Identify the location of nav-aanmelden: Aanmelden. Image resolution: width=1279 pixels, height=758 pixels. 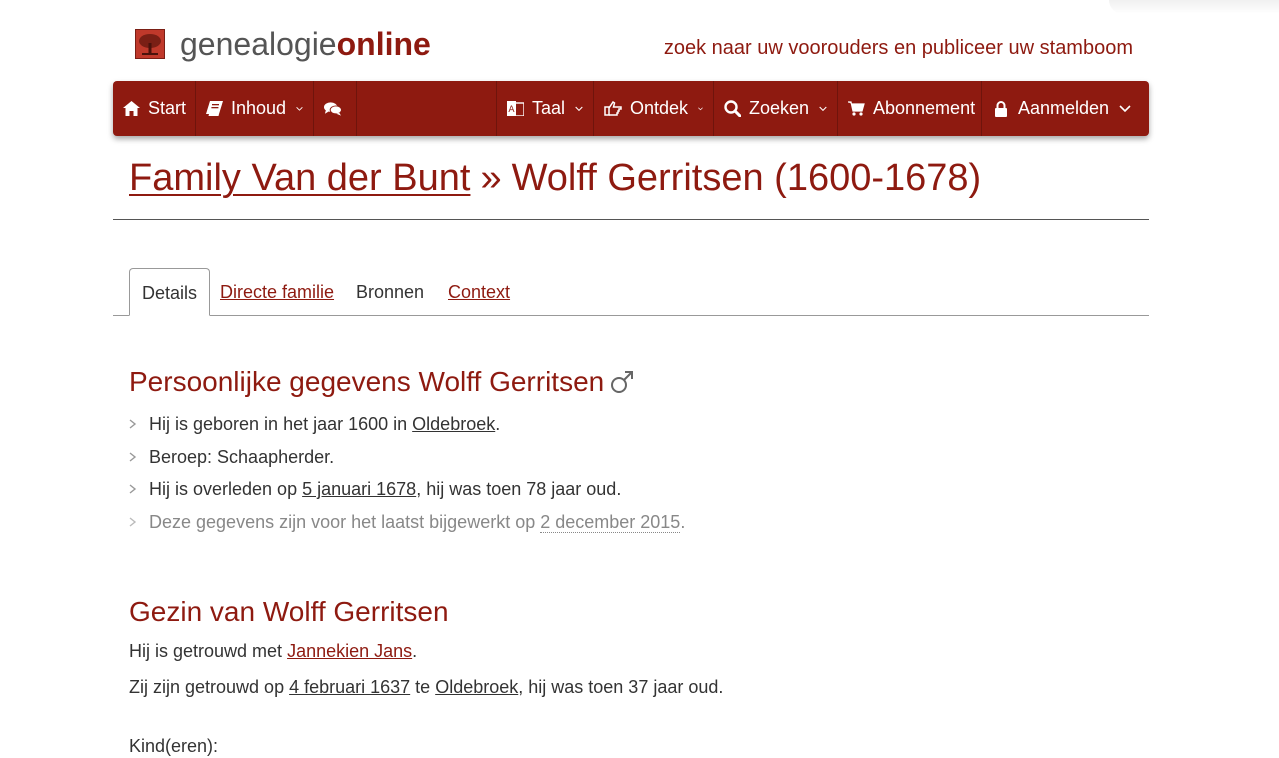
(1065, 108).